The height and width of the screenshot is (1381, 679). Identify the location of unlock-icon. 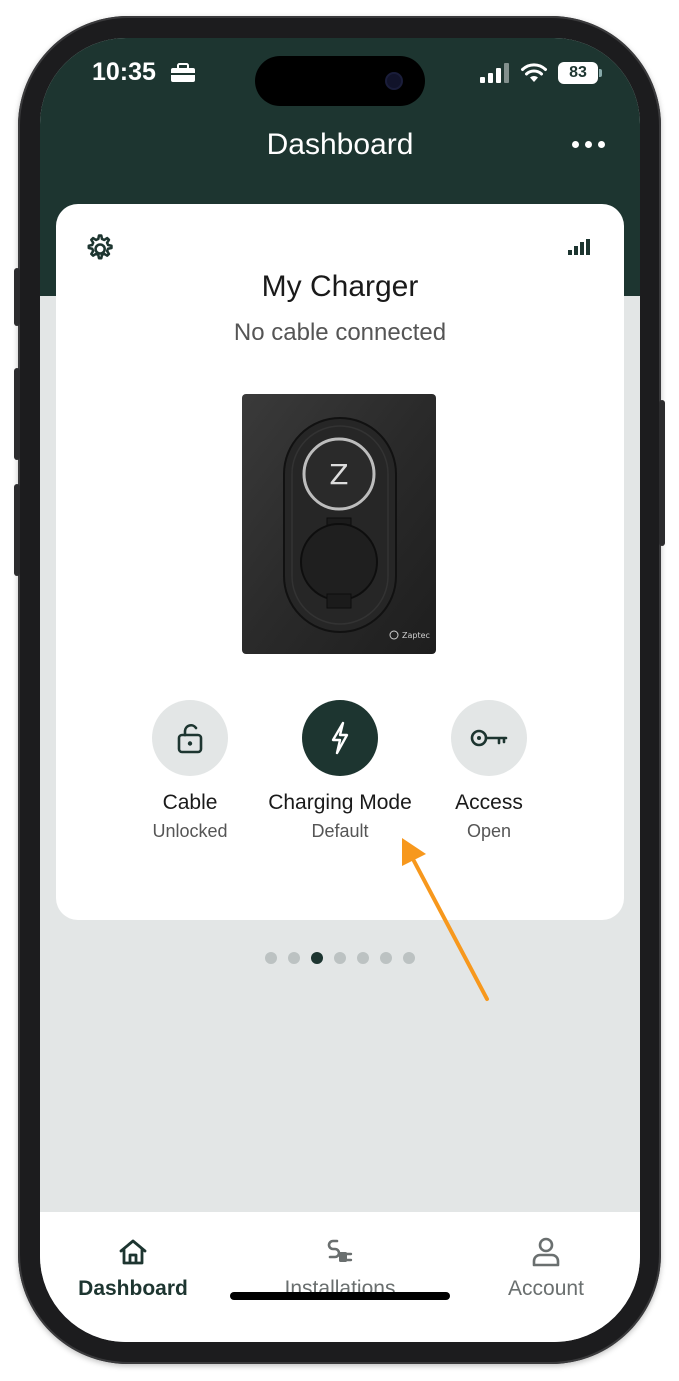
(190, 739).